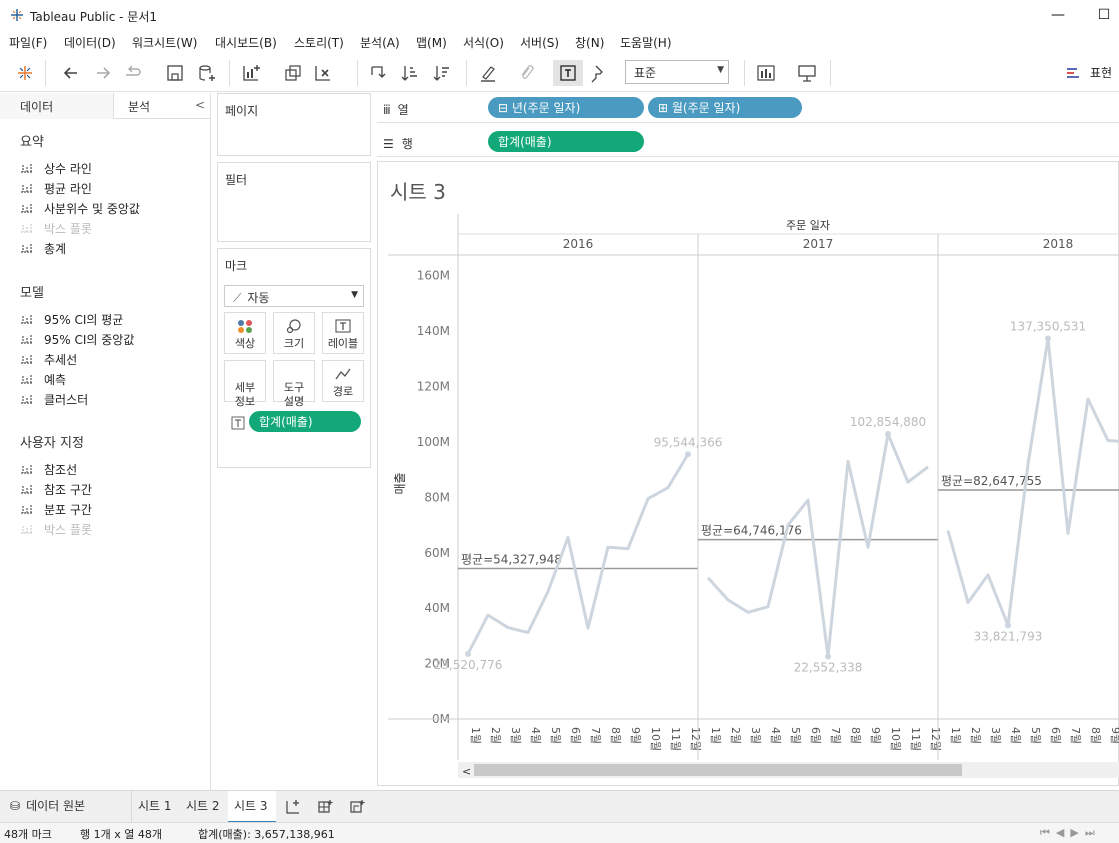 The height and width of the screenshot is (843, 1119). I want to click on menu-server: 서버(S), so click(539, 42).